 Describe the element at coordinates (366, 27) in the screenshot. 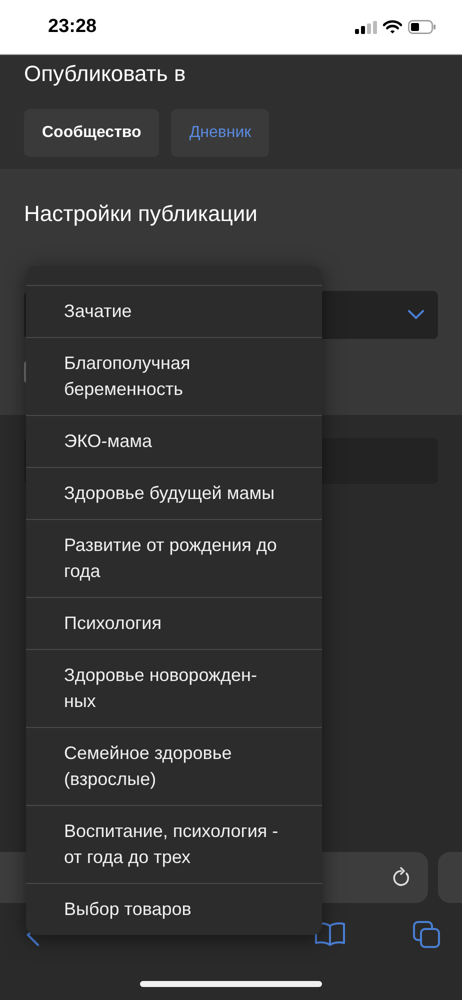

I see `signal-icon` at that location.